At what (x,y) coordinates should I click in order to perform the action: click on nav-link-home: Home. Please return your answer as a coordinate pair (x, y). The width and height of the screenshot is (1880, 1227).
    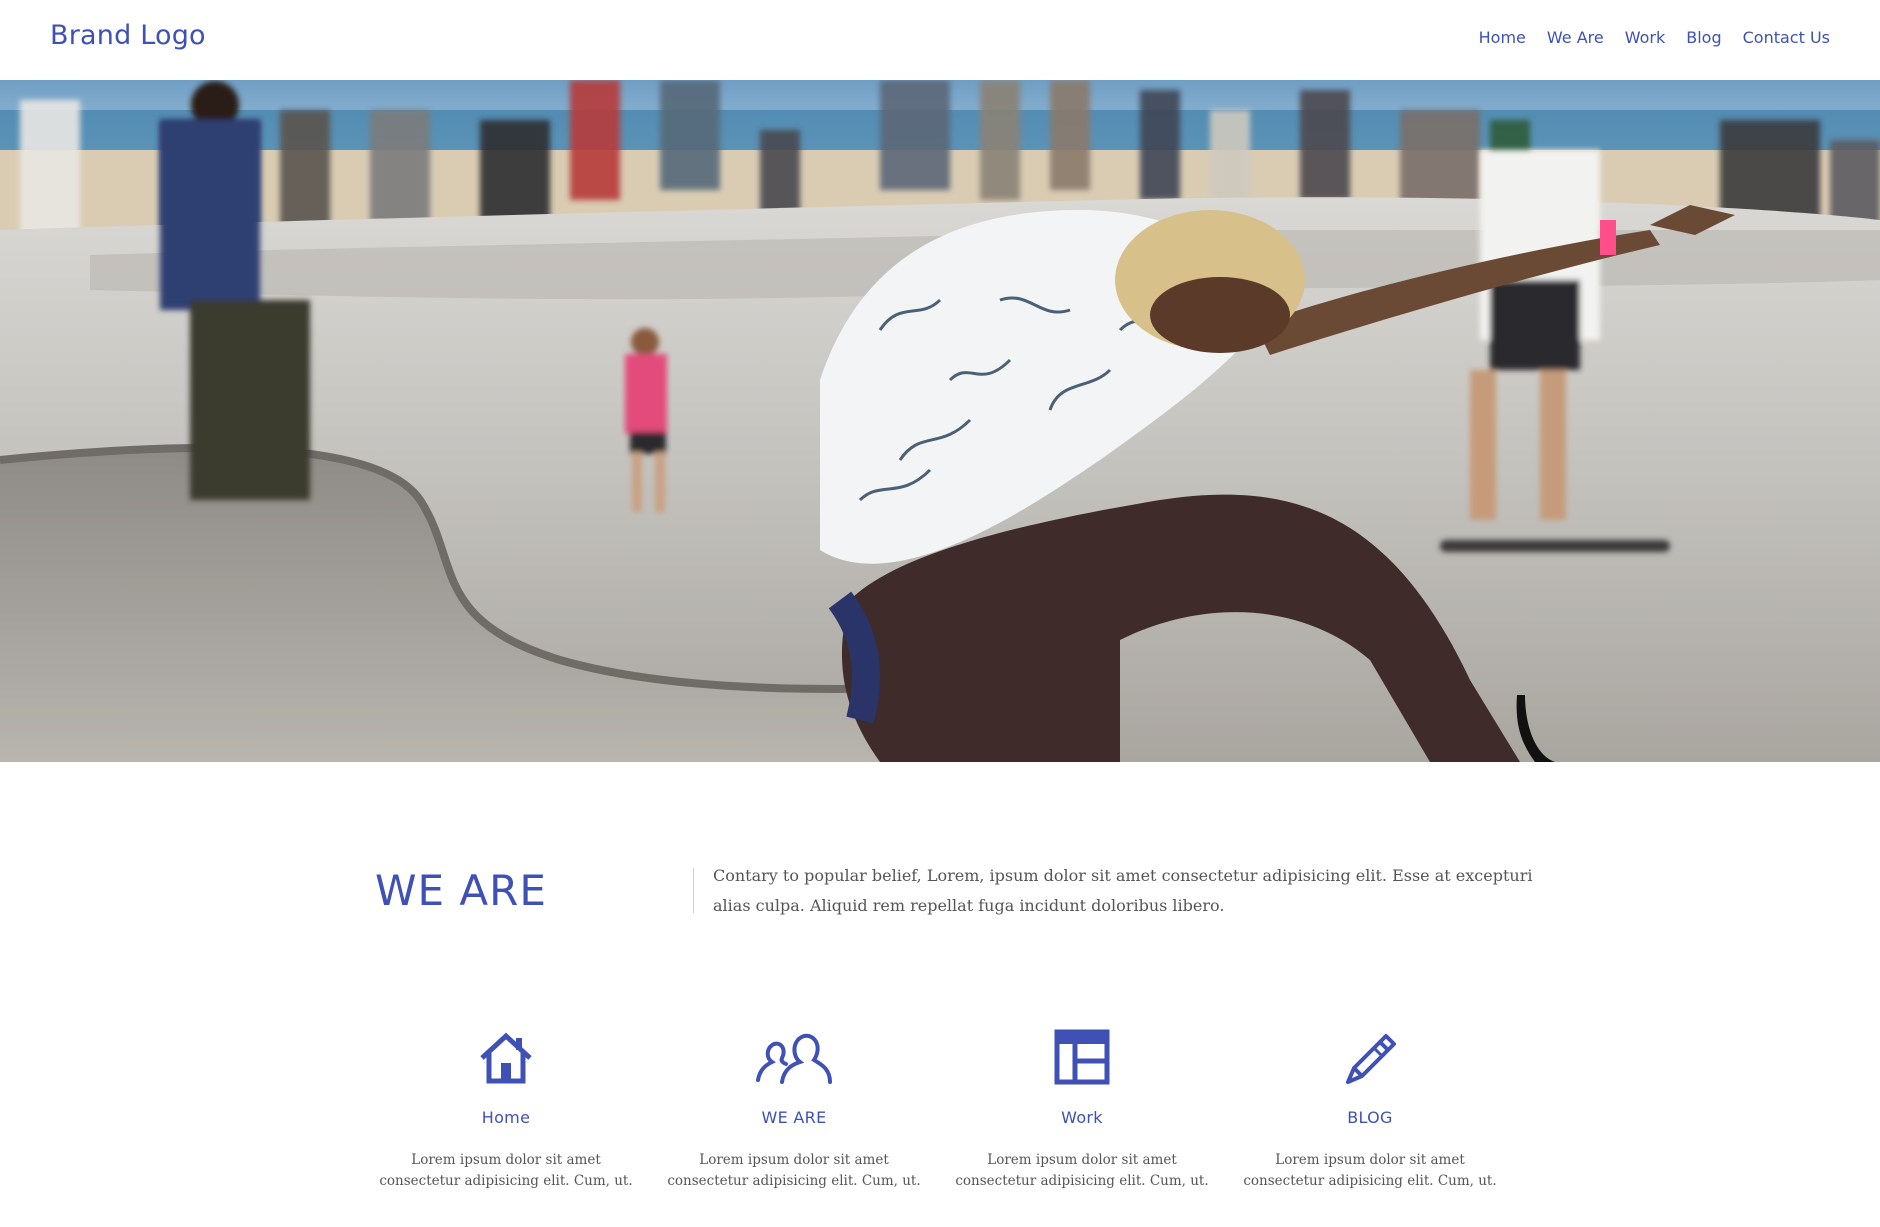
    Looking at the image, I should click on (1502, 37).